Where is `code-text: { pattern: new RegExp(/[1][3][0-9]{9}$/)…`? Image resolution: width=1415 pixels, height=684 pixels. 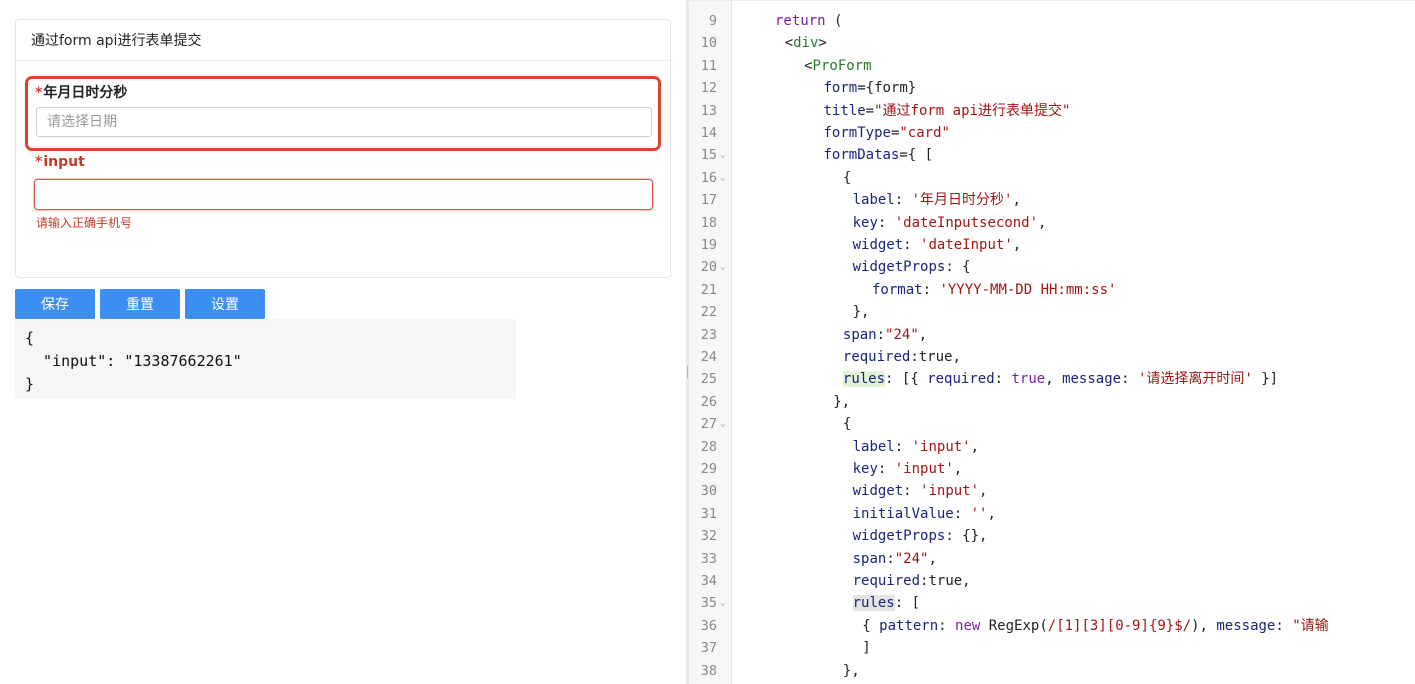 code-text: { pattern: new RegExp(/[1][3][0-9]{9}$/)… is located at coordinates (1095, 626).